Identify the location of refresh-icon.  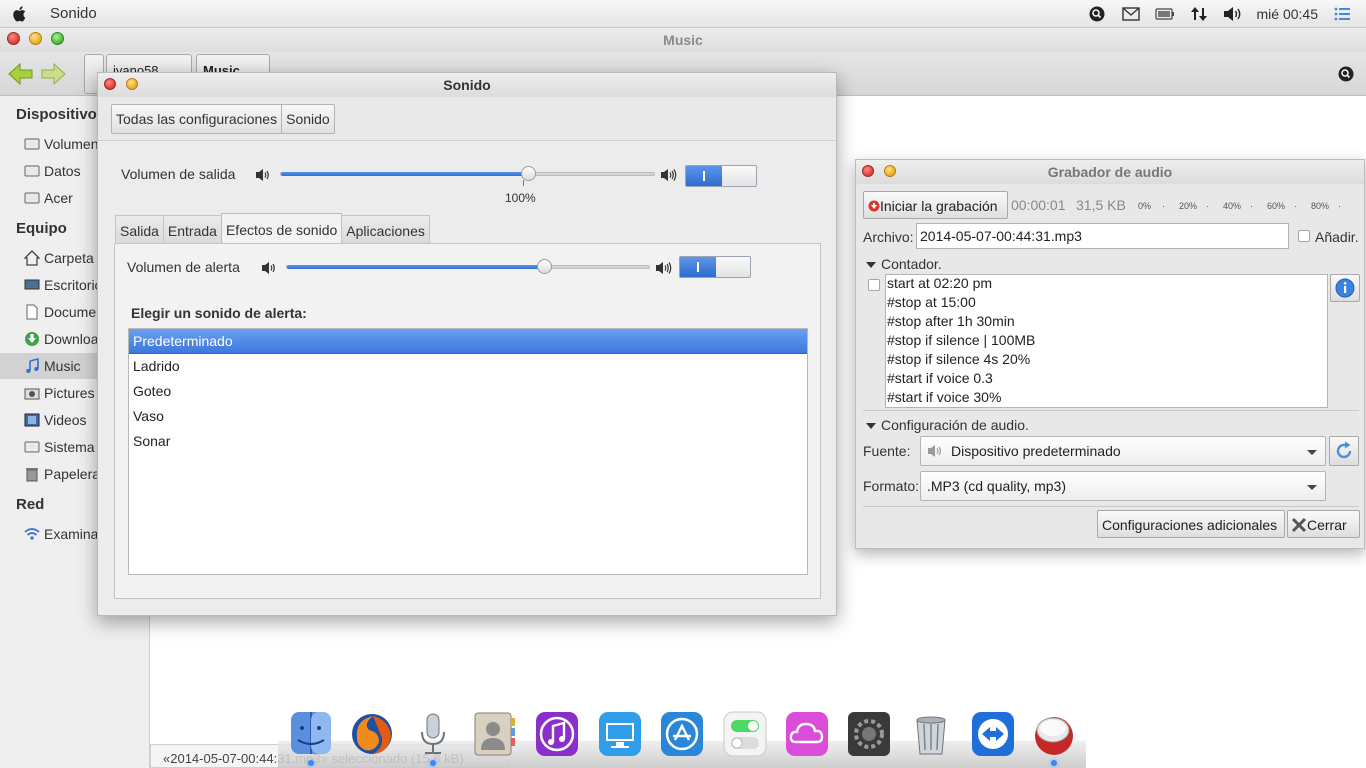
(1344, 450).